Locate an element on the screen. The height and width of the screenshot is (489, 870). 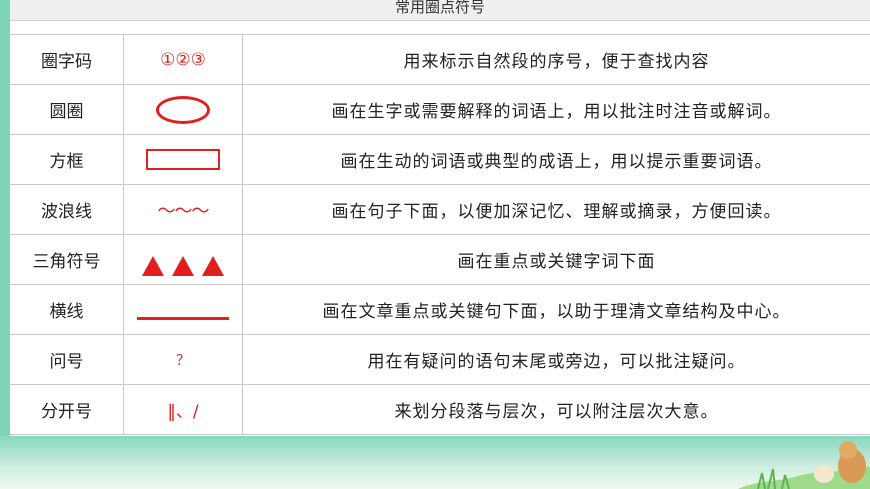
rectangle-icon is located at coordinates (183, 159).